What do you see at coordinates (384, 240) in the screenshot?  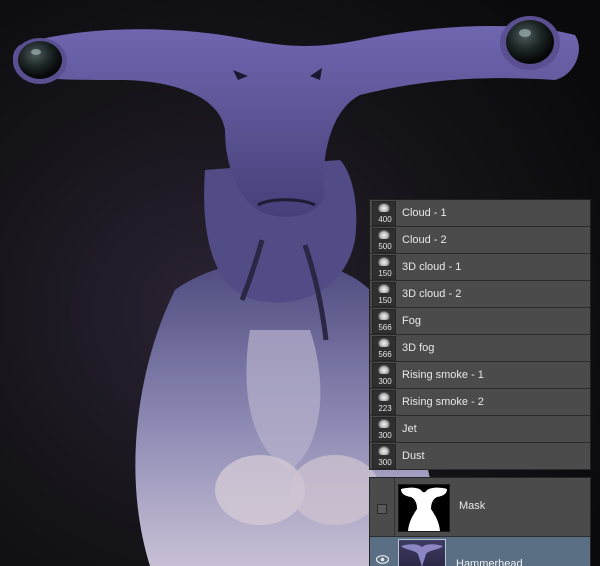 I see `brush-thumbnail: 500` at bounding box center [384, 240].